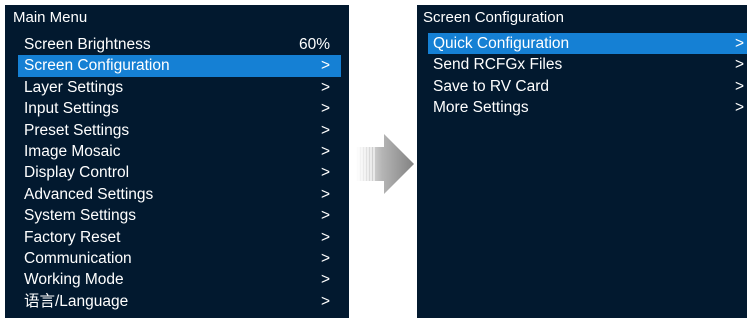 Image resolution: width=747 pixels, height=320 pixels. I want to click on menu-item-communication: Communication >, so click(179, 258).